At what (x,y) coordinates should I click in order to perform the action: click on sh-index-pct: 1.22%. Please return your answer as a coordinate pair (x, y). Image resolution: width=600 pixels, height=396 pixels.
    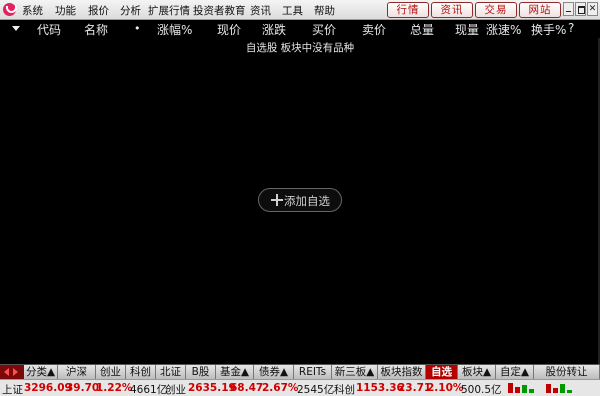
    Looking at the image, I should click on (114, 388).